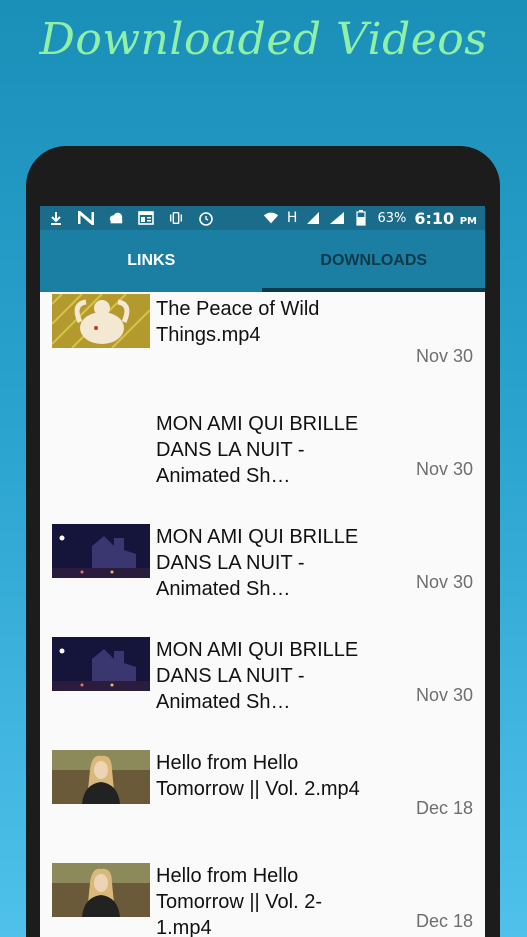 Image resolution: width=527 pixels, height=937 pixels. I want to click on list-item: The Peace of Wild Things.mp4 Nov 30, so click(262, 348).